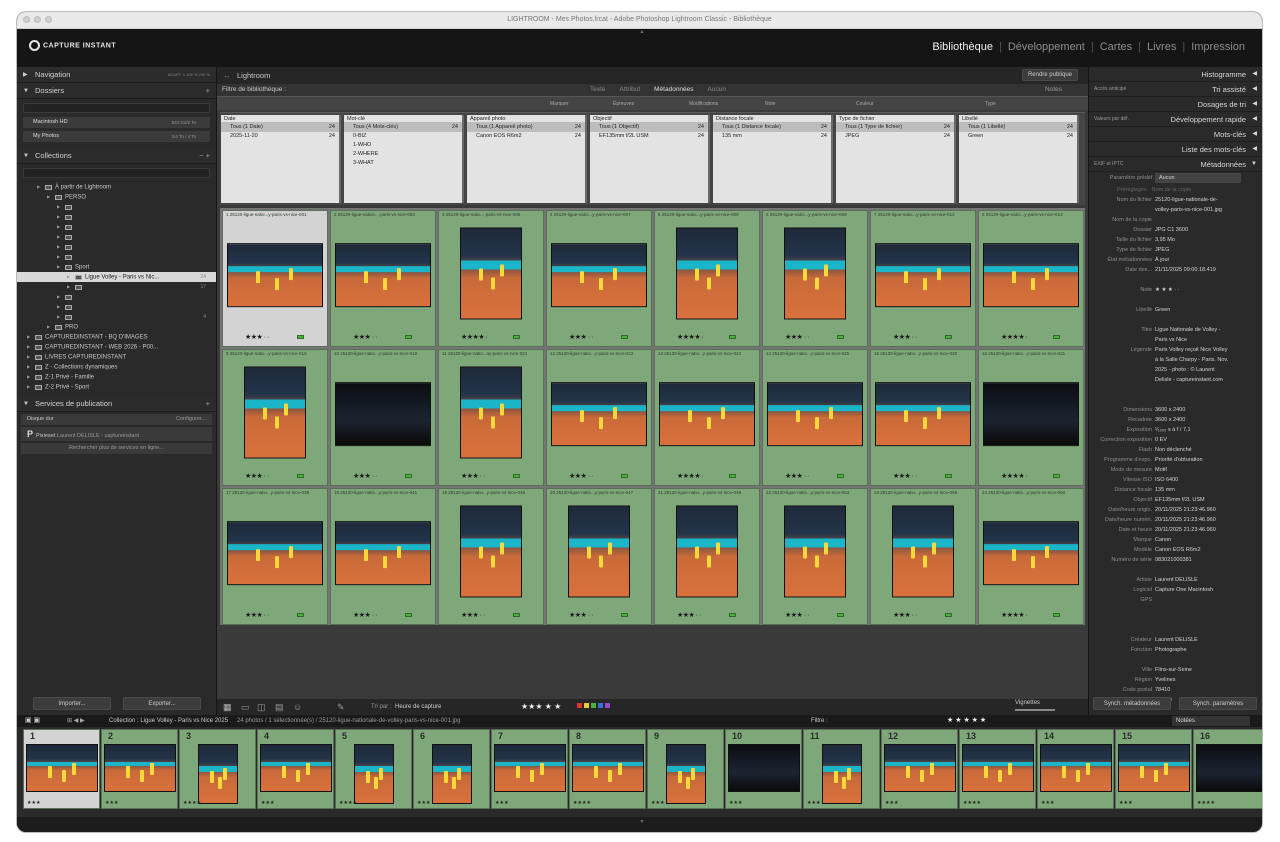 This screenshot has width=1280, height=842. Describe the element at coordinates (1175, 250) in the screenshot. I see `metadata-row: Type de fichier JPEG` at that location.